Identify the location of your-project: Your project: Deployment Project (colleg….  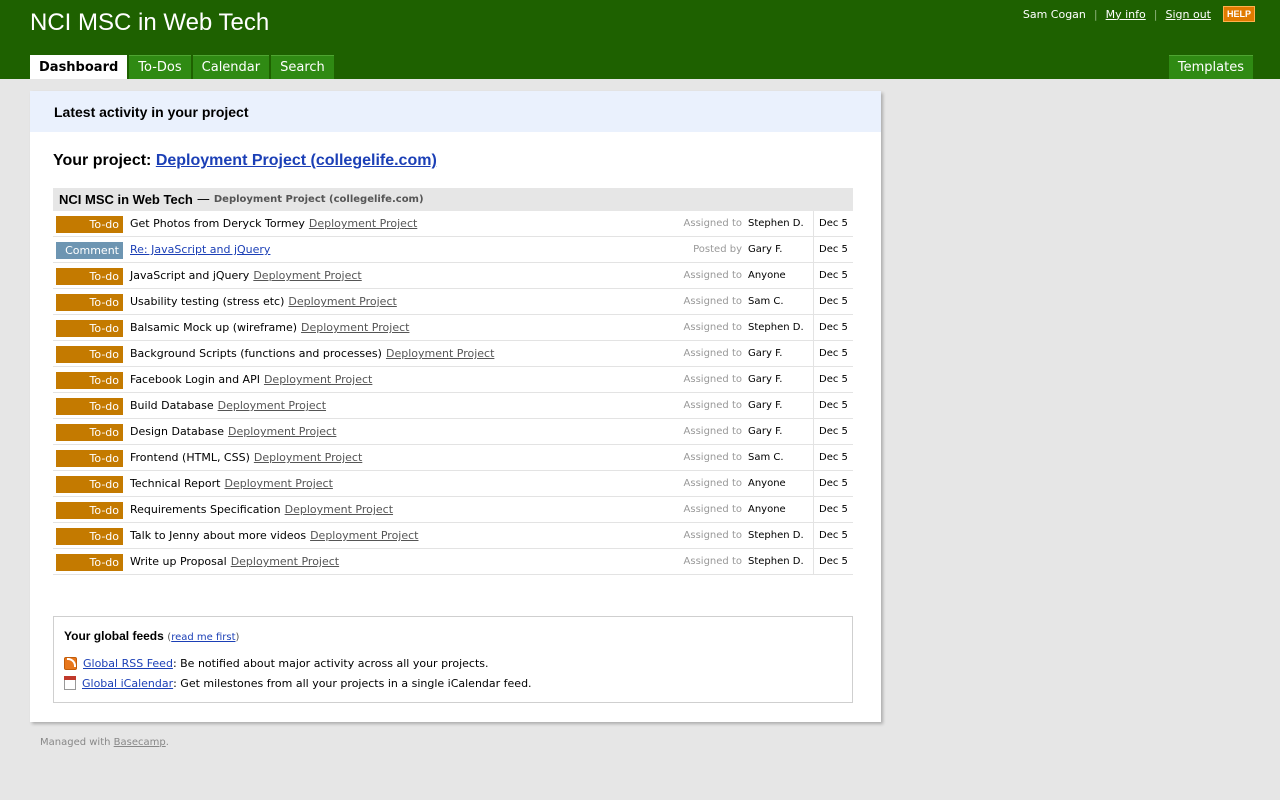
(245, 161).